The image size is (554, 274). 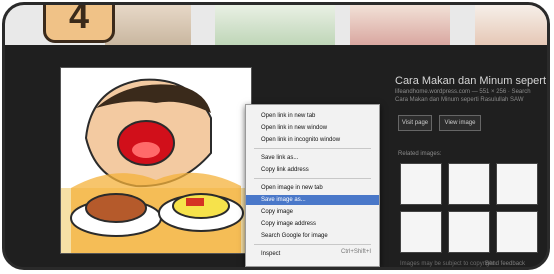 What do you see at coordinates (472, 208) in the screenshot?
I see `related-images-grid` at bounding box center [472, 208].